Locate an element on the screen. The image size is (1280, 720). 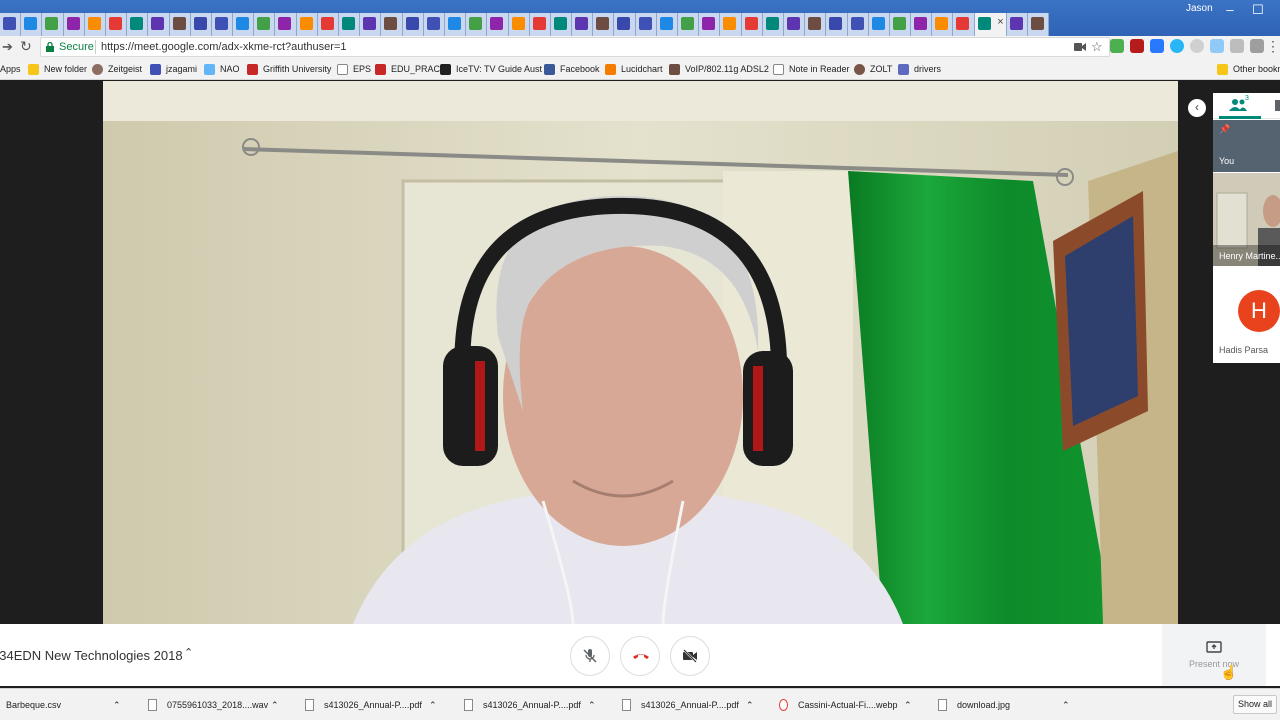
participant-tile-hadis: H Hadis Parsa is located at coordinates (1246, 315).